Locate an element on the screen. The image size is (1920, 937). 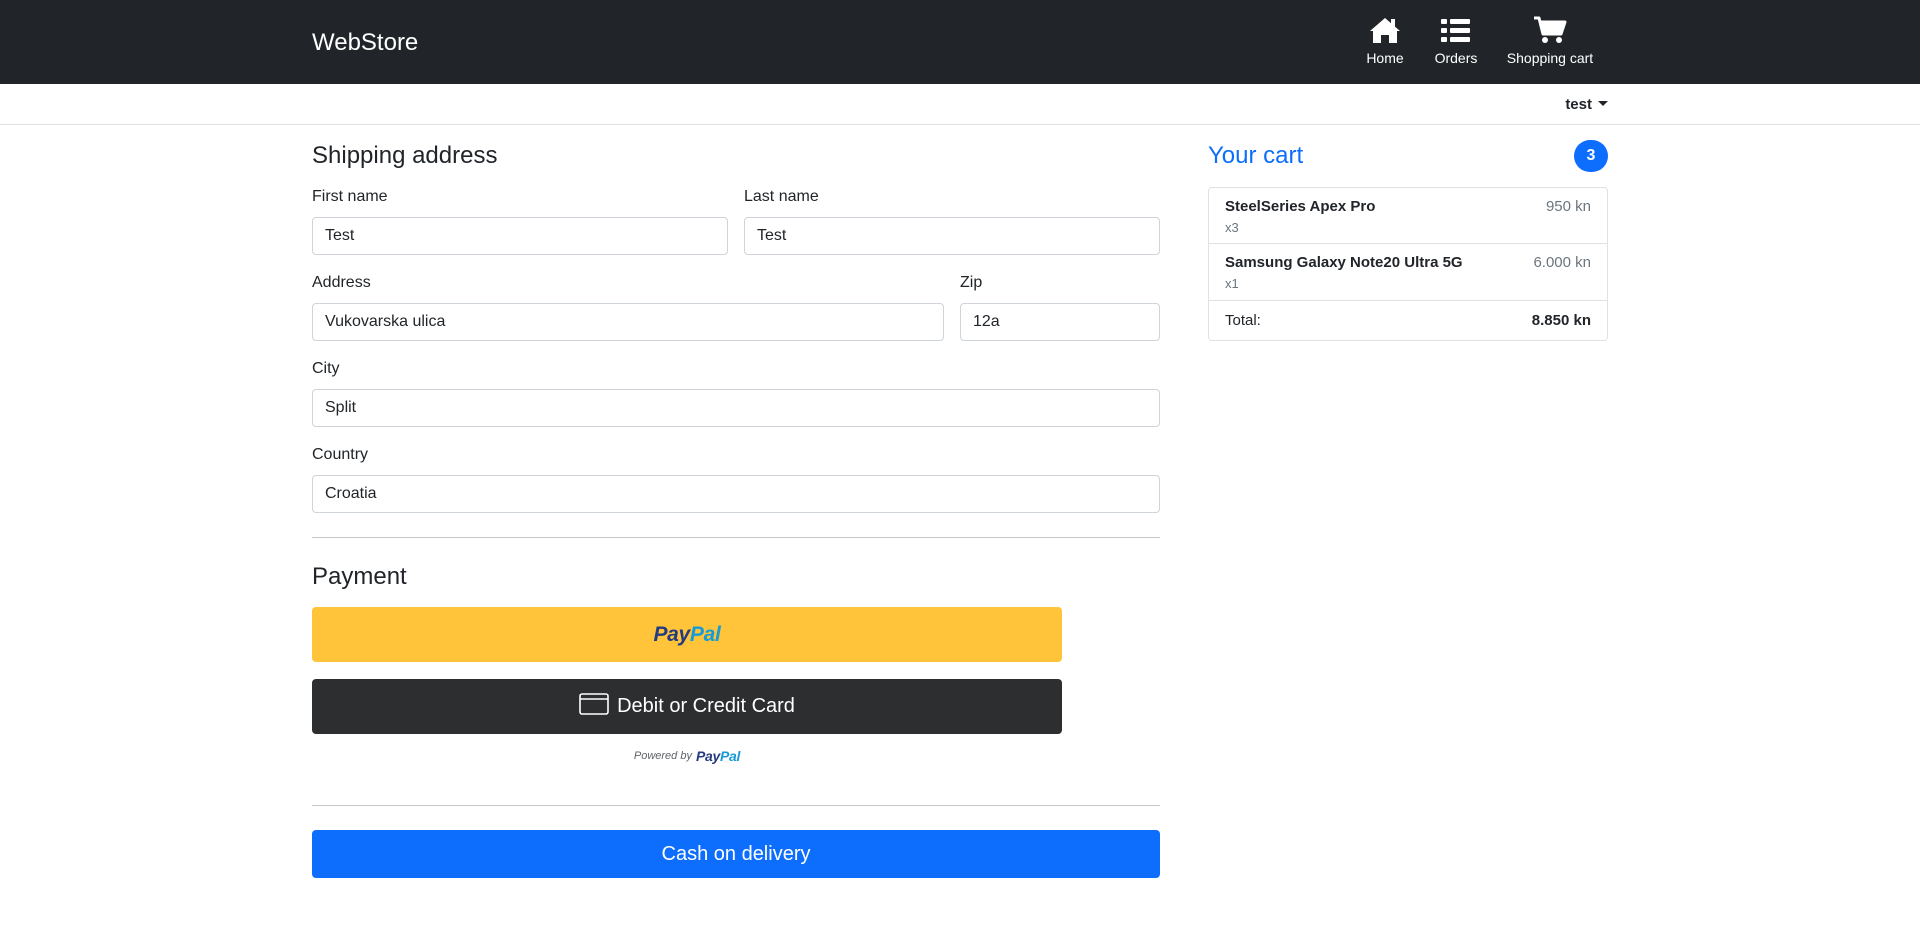
cart-total-label: Total: is located at coordinates (1243, 320).